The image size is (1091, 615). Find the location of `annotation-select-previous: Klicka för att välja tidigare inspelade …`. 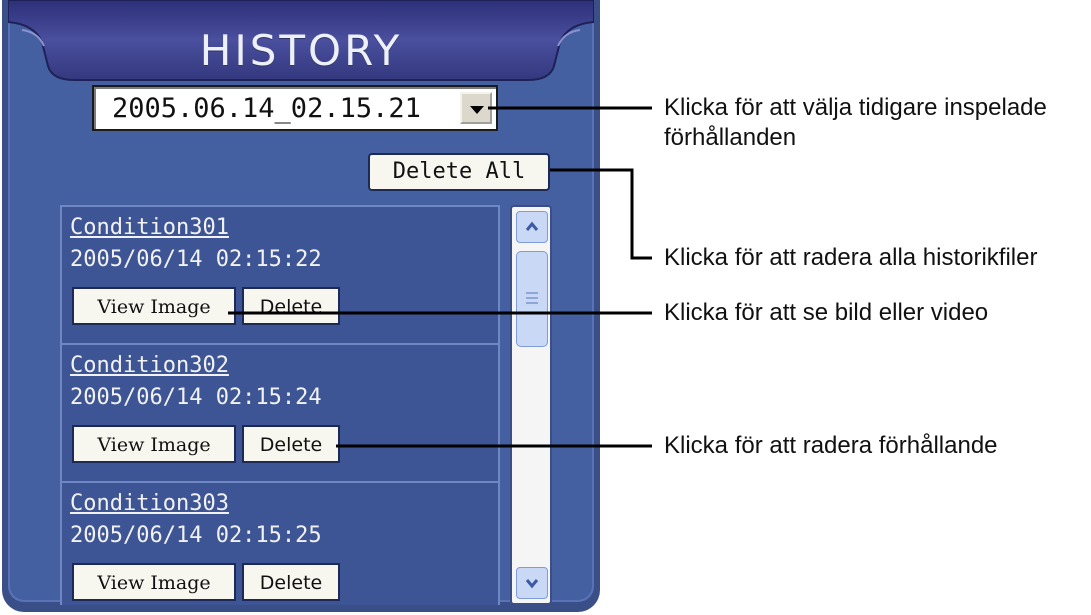

annotation-select-previous: Klicka för att välja tidigare inspelade … is located at coordinates (855, 122).